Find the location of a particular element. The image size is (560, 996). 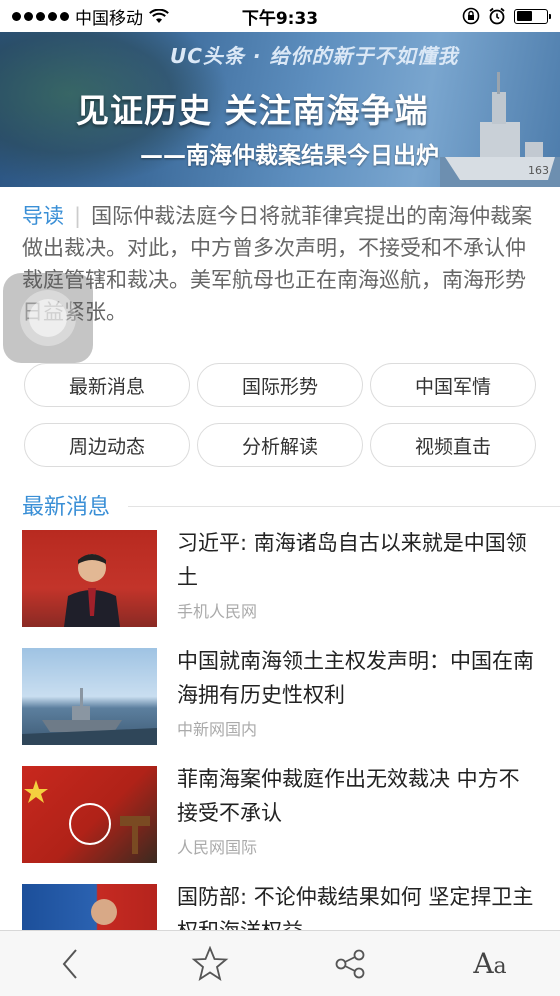

back-button is located at coordinates (70, 964).